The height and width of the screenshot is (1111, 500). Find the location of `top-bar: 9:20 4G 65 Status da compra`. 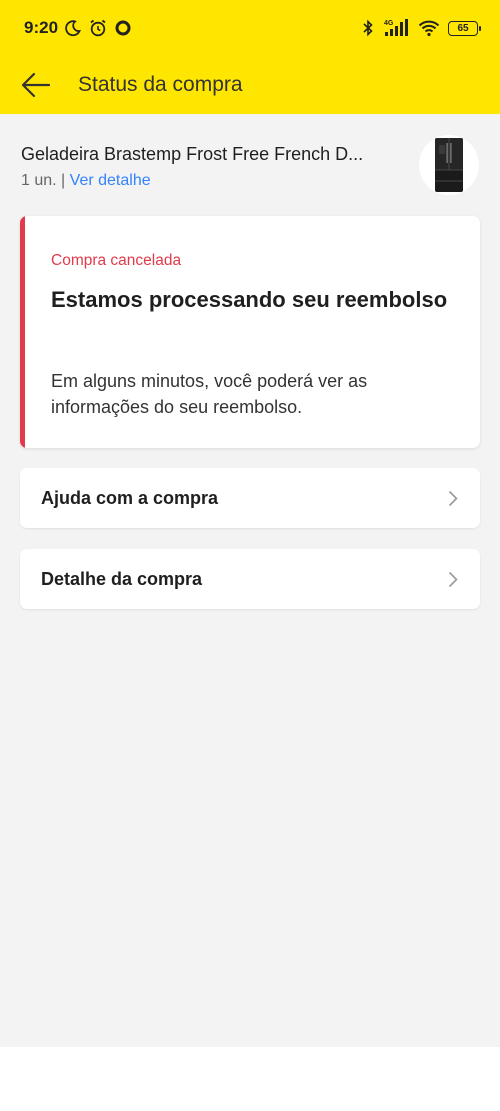

top-bar: 9:20 4G 65 Status da compra is located at coordinates (250, 57).